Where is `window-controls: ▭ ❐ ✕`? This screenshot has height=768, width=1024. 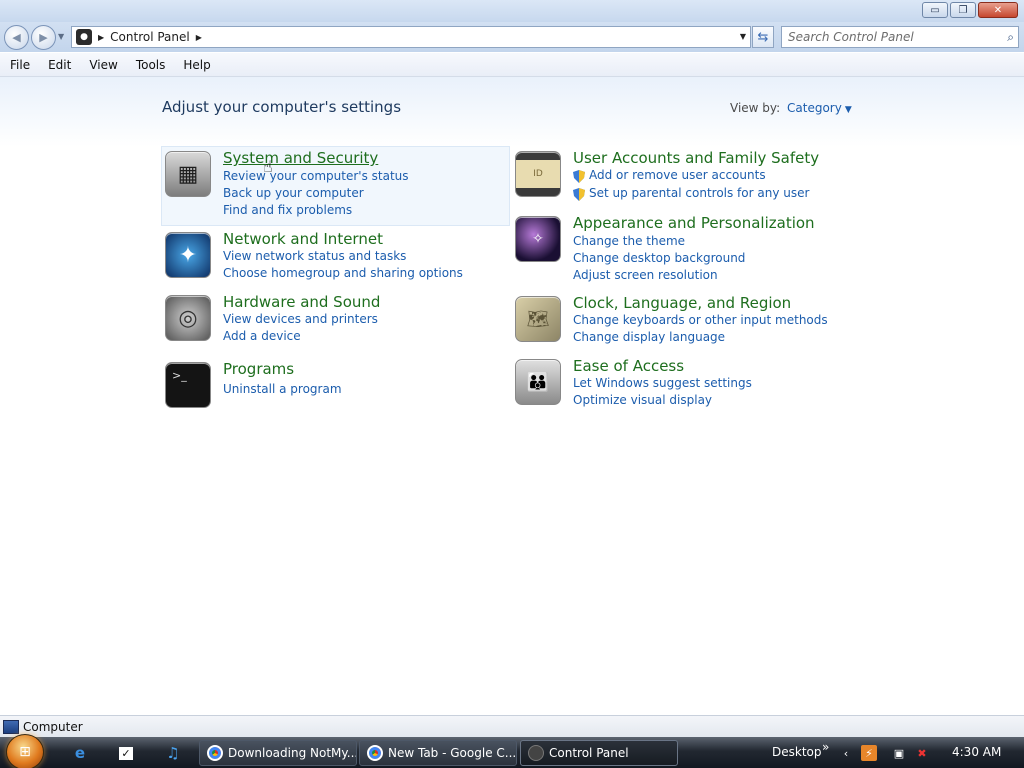
window-controls: ▭ ❐ ✕ is located at coordinates (969, 10).